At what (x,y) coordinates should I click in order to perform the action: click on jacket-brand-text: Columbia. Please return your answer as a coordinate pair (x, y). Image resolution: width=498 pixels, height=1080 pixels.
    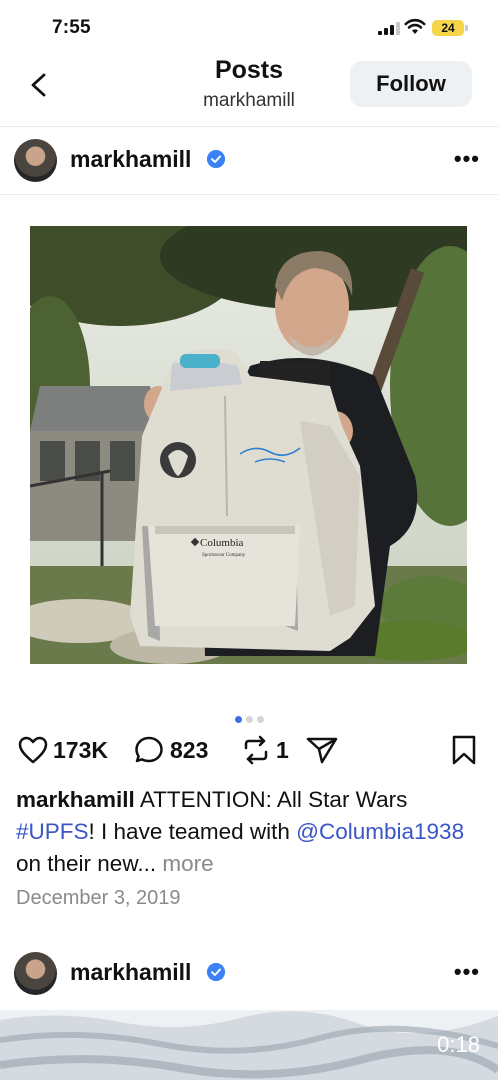
    Looking at the image, I should click on (222, 543).